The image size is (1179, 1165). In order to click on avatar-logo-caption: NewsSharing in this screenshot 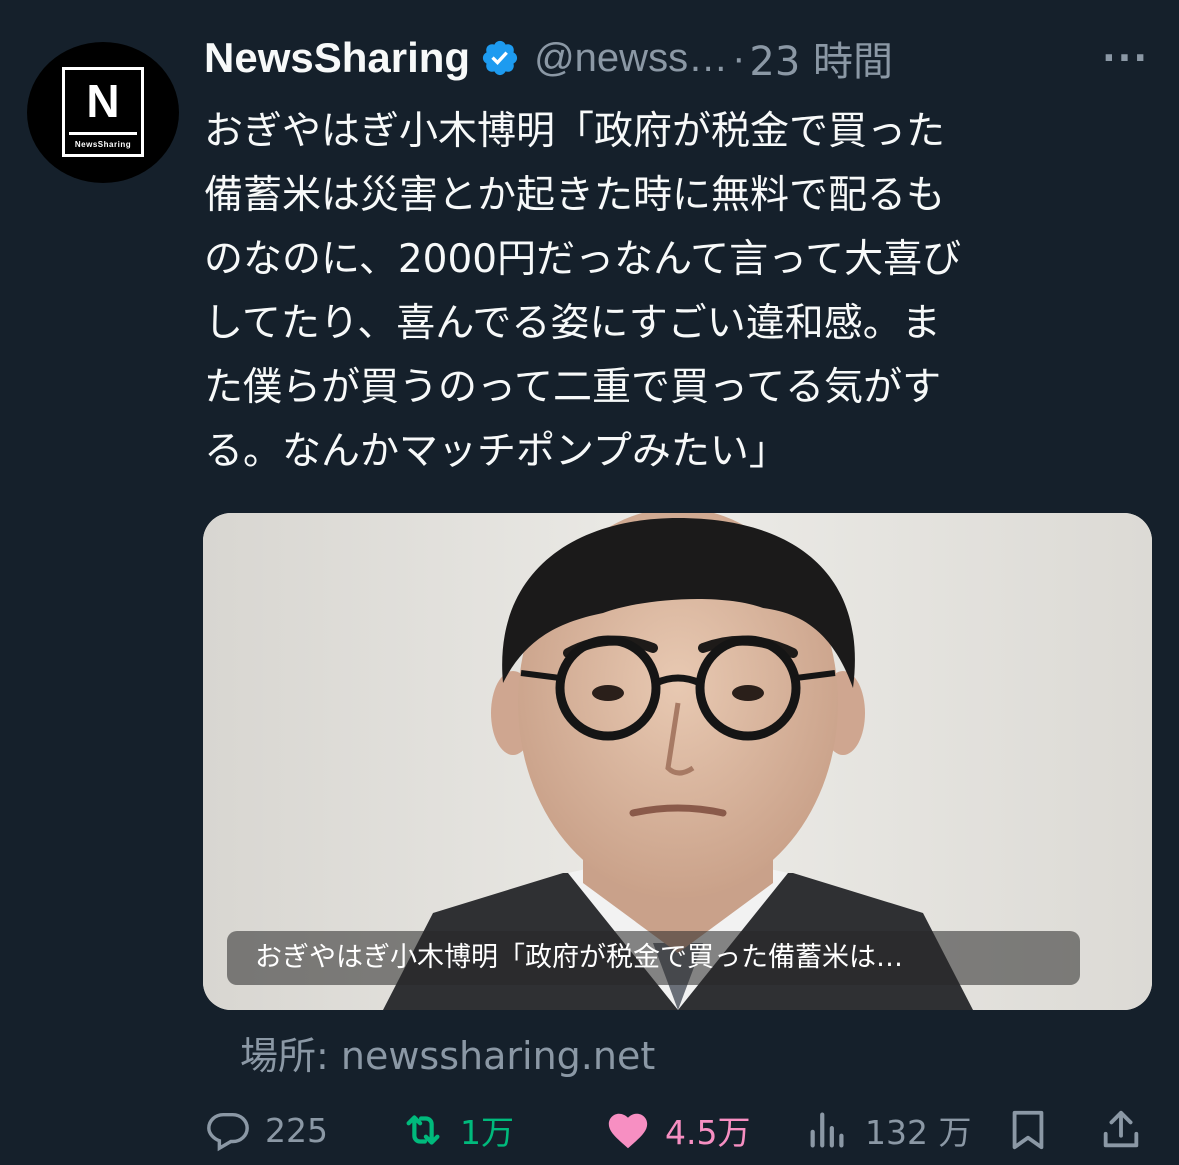, I will do `click(103, 144)`.